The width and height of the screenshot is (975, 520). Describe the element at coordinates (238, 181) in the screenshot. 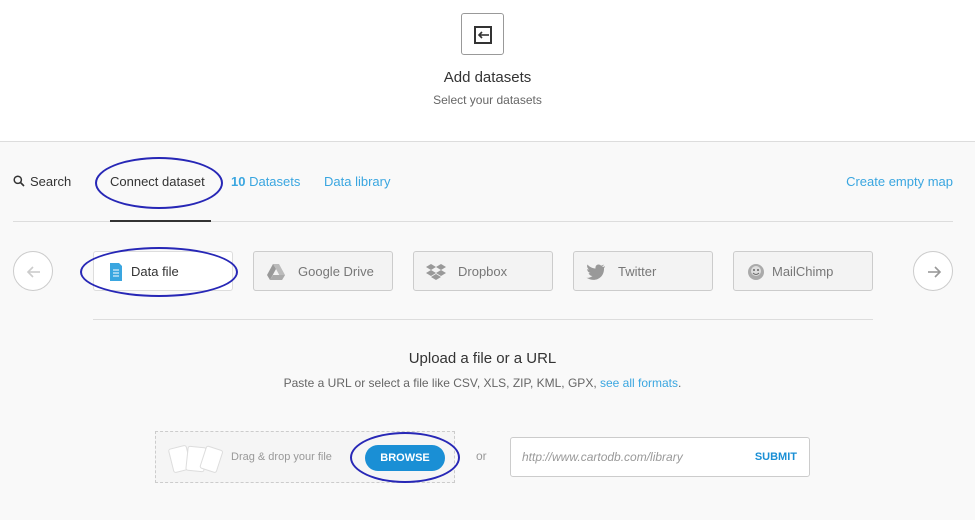

I see `datasets-count: 10` at that location.